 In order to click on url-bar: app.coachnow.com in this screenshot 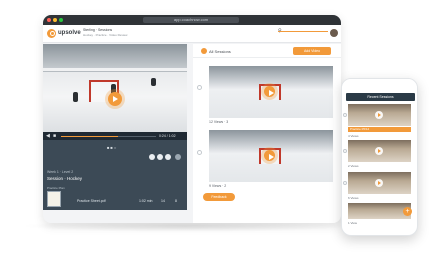, I will do `click(191, 20)`.